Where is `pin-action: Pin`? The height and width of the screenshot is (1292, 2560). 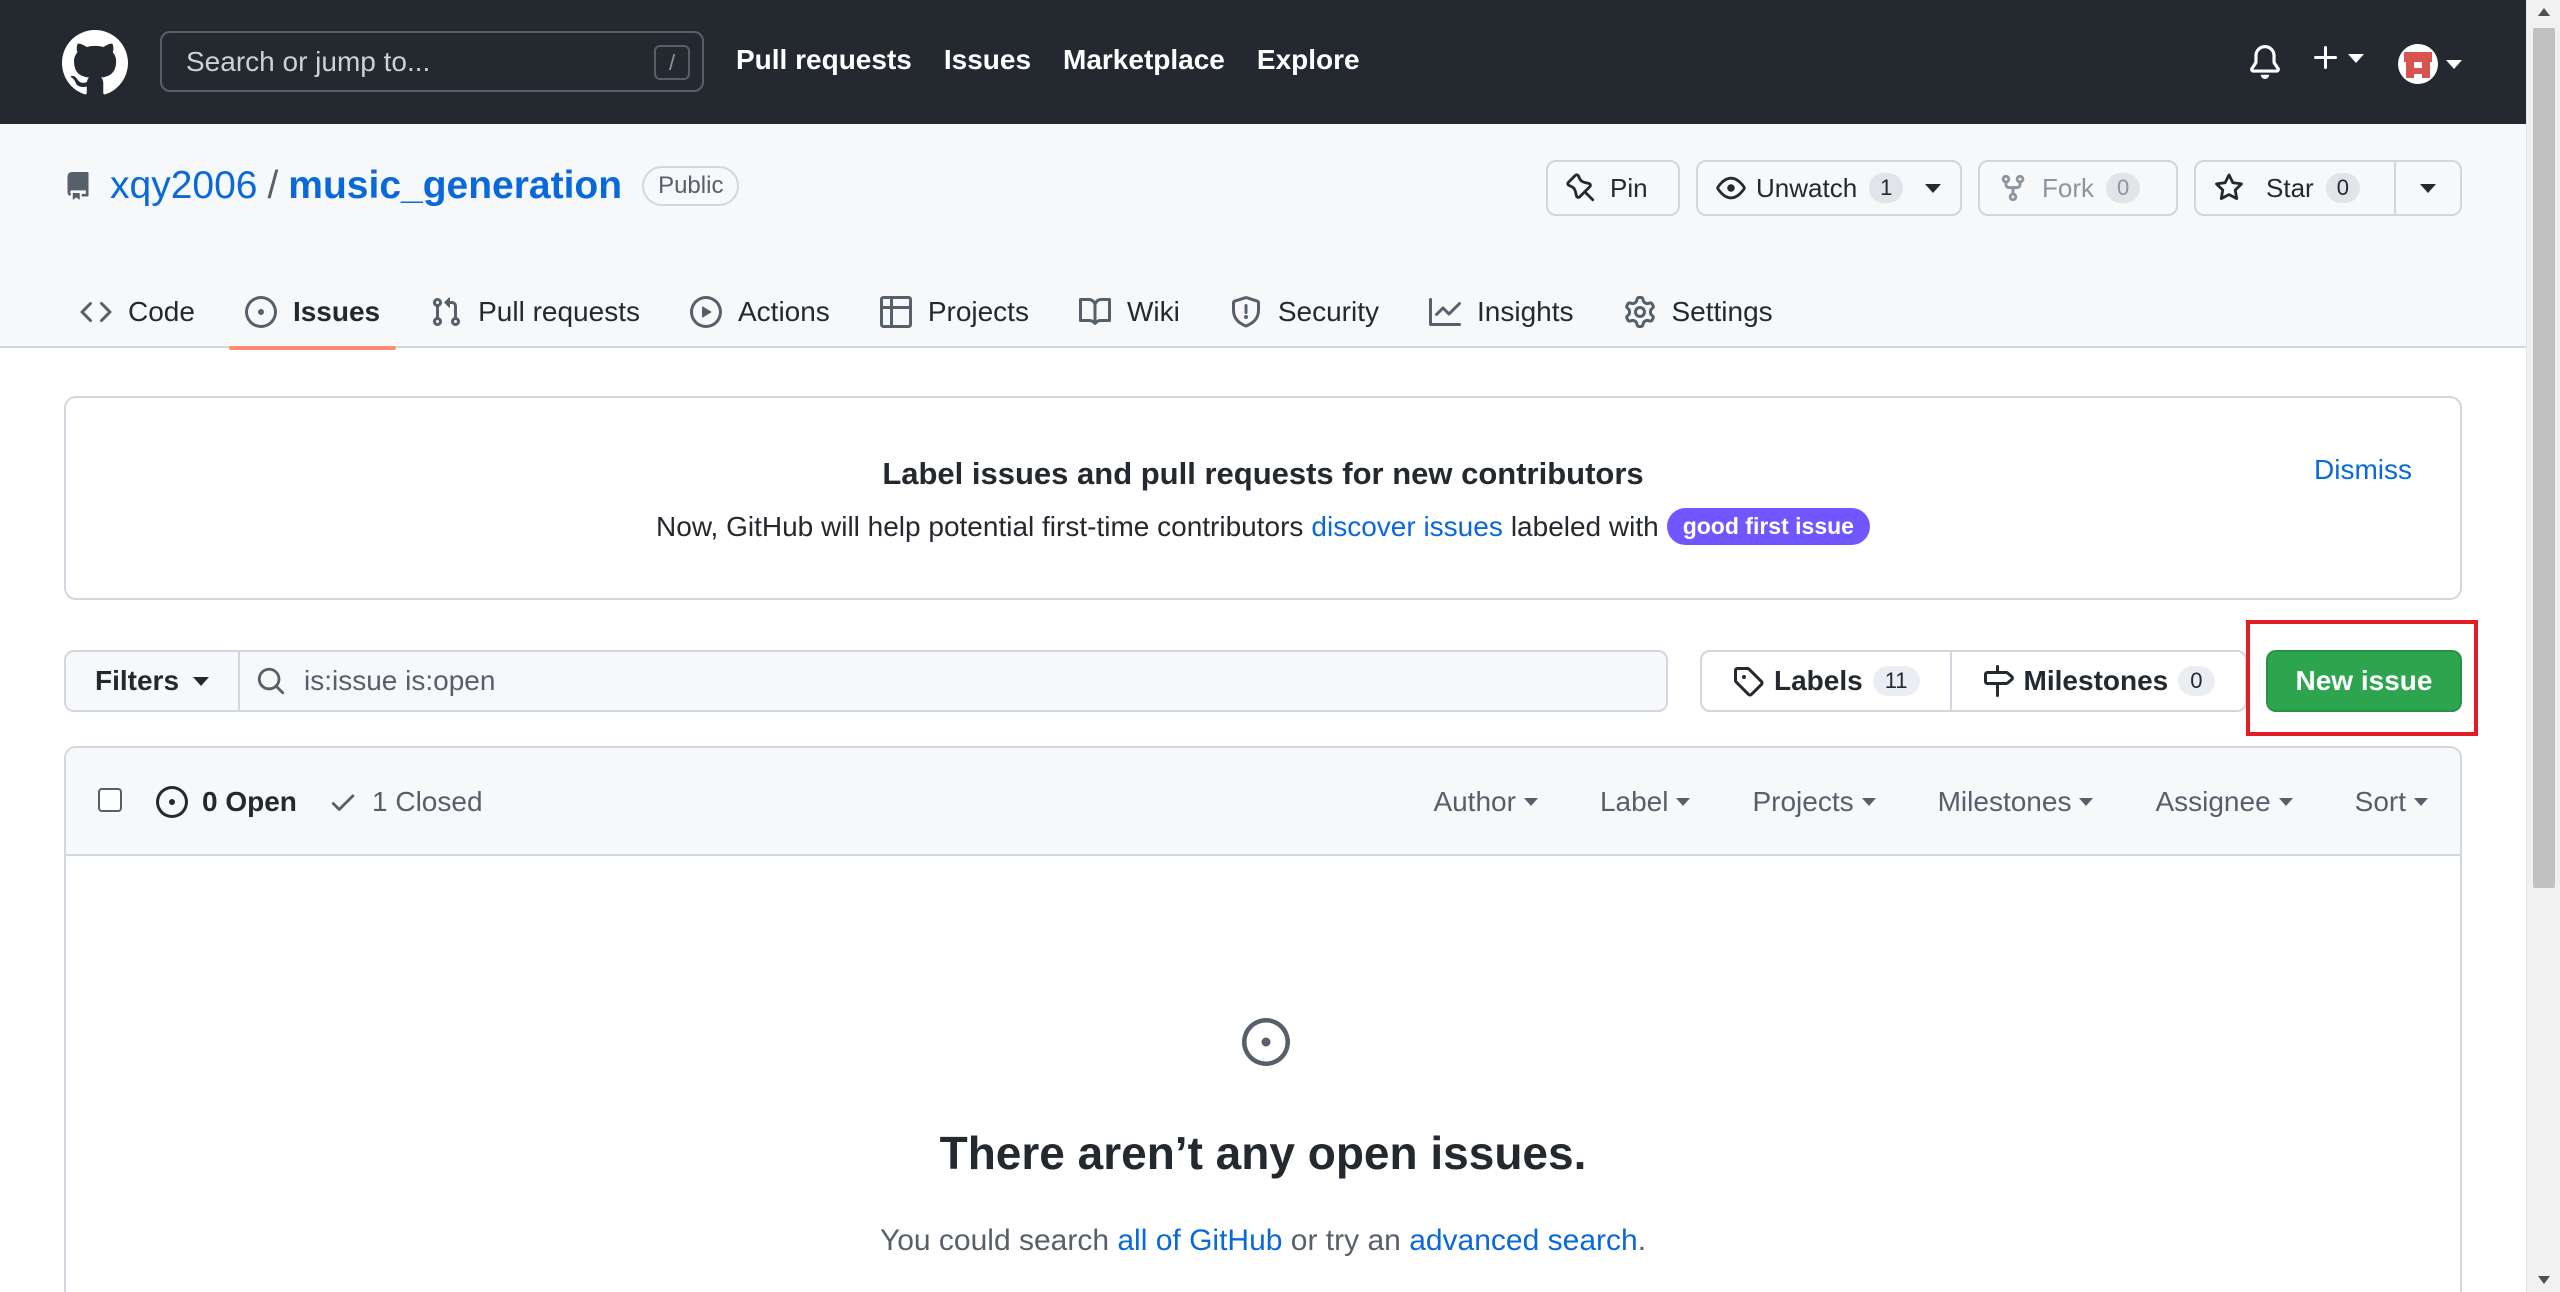
pin-action: Pin is located at coordinates (1613, 188).